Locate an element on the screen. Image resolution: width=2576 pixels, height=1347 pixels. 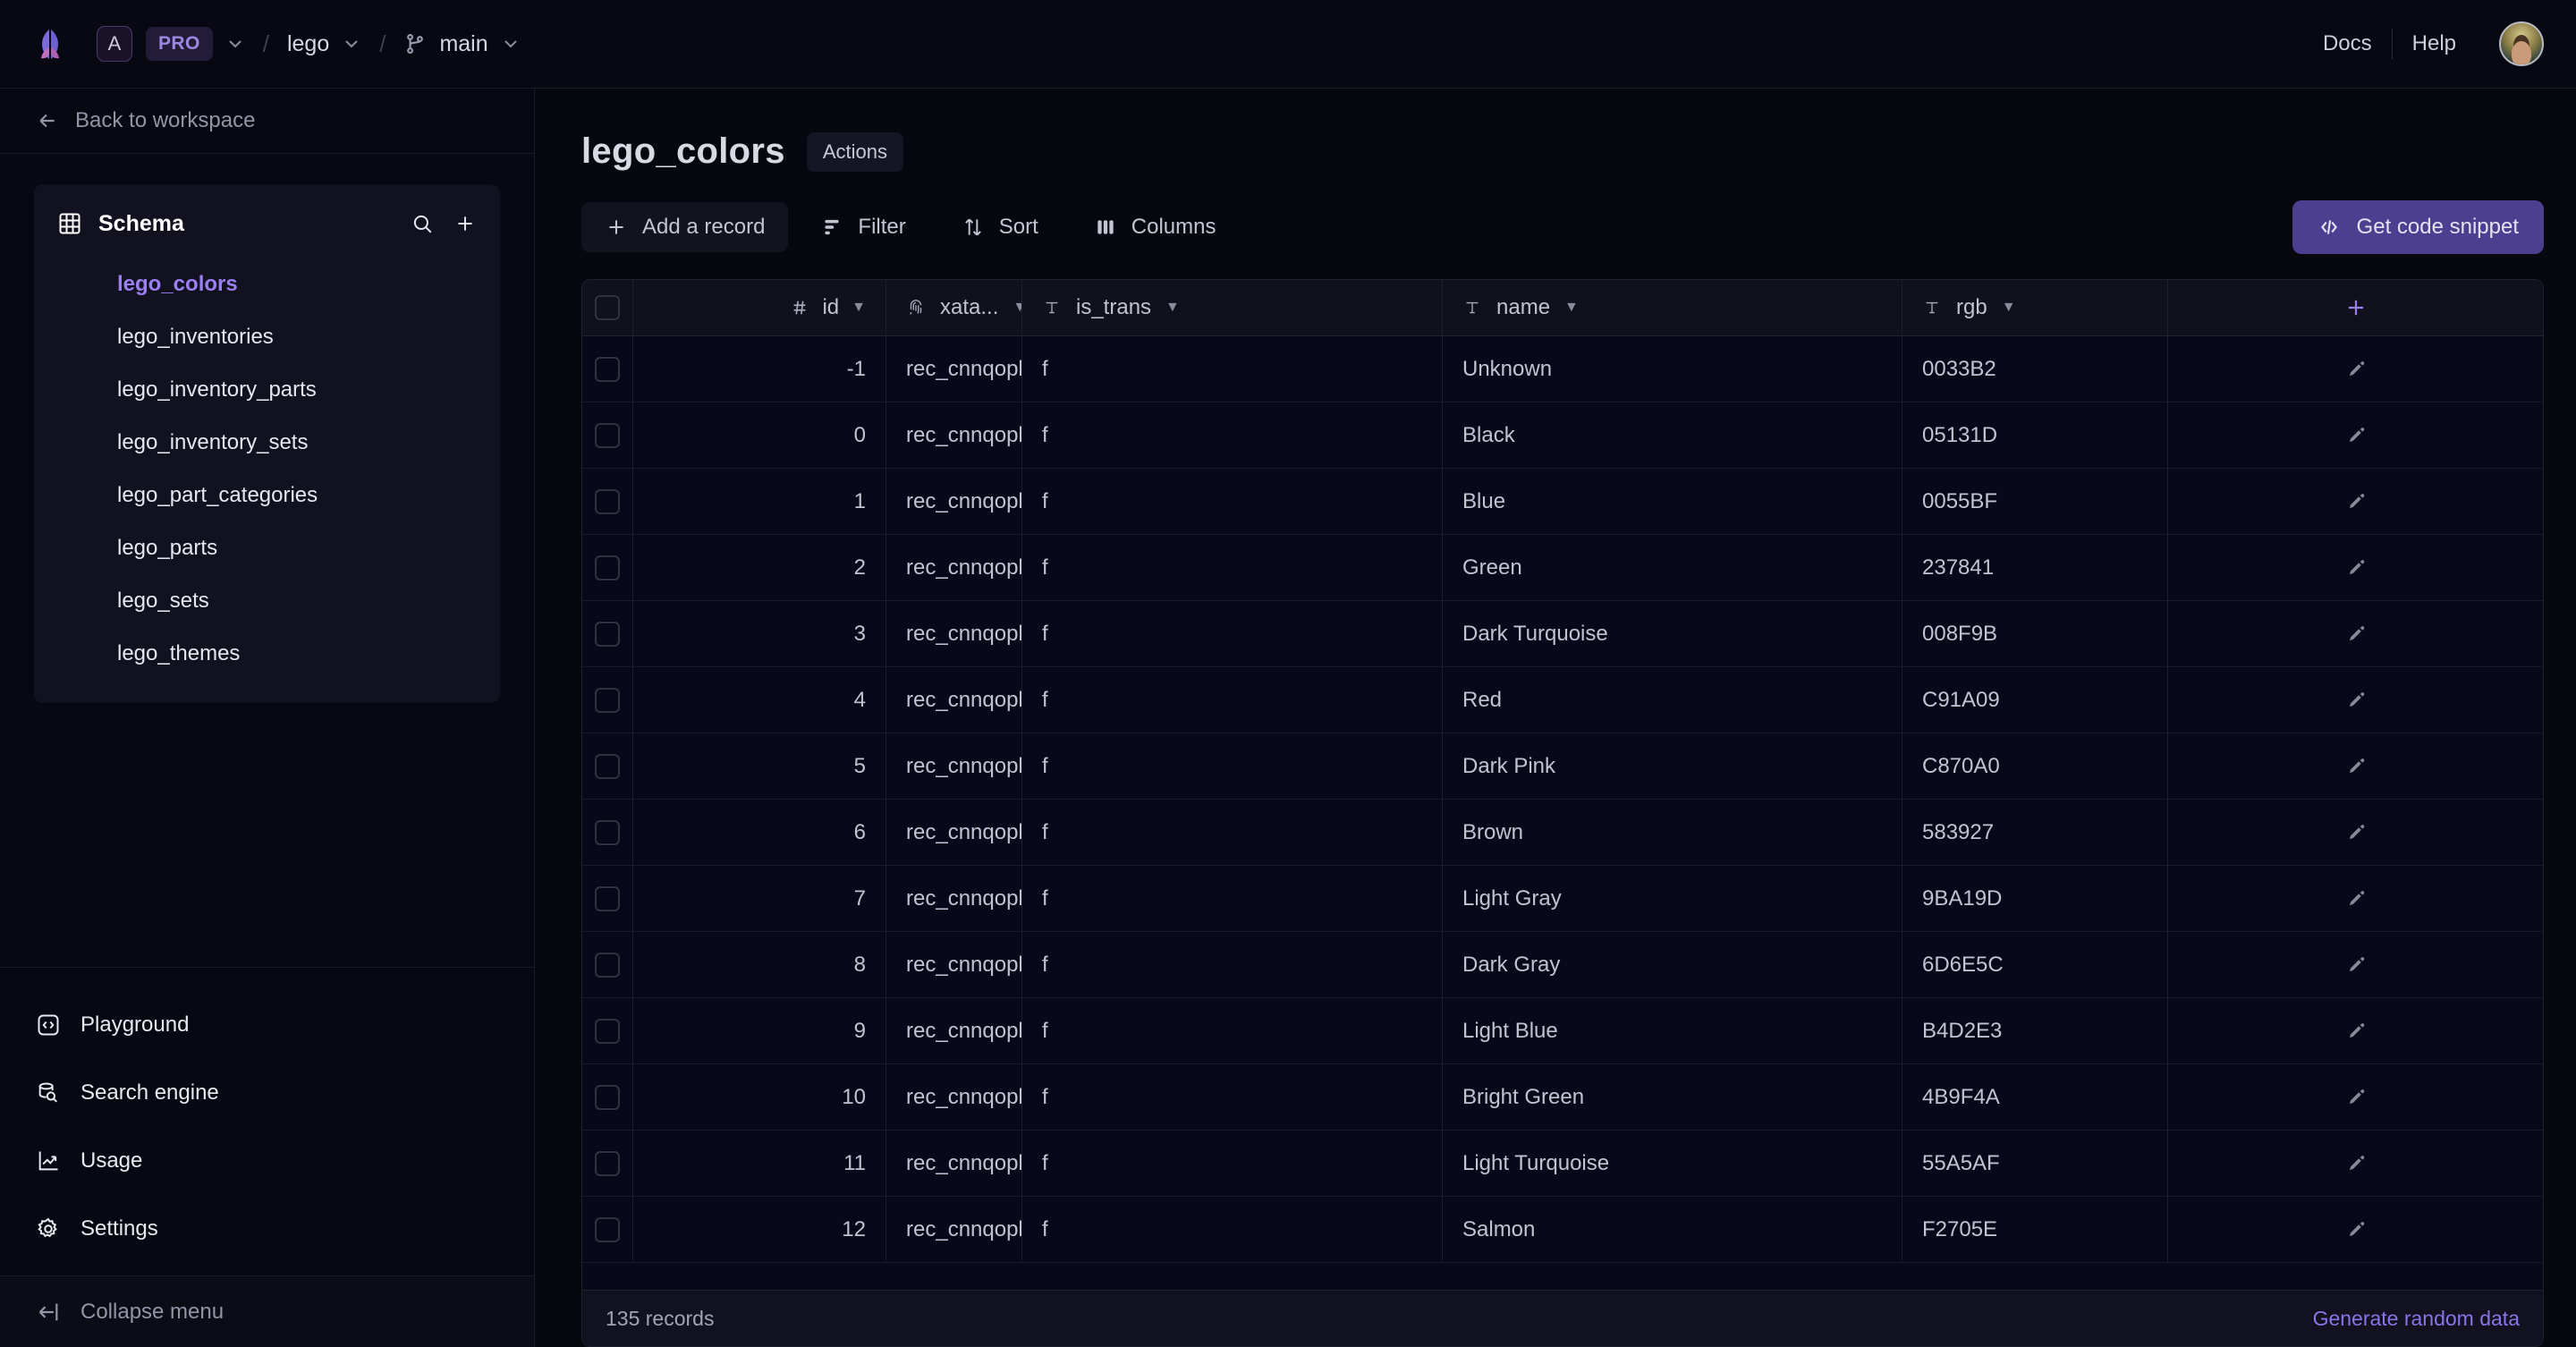
select-all-checkbox is located at coordinates (607, 307).